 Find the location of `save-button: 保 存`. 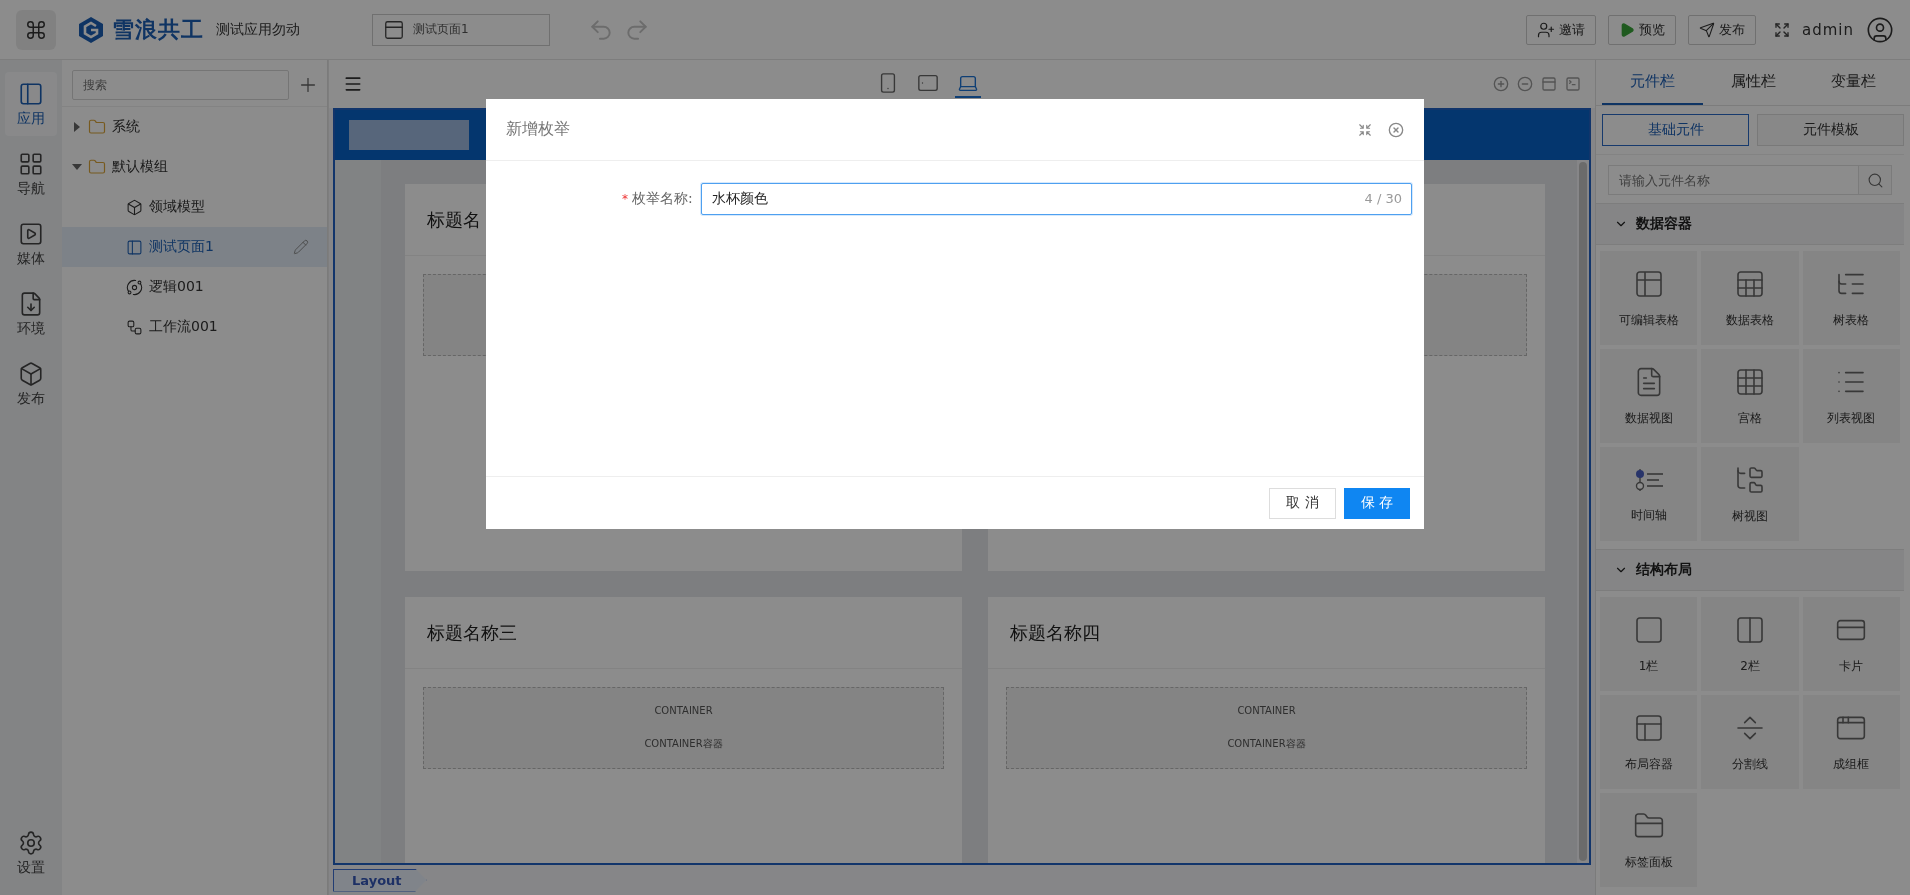

save-button: 保 存 is located at coordinates (1376, 503).